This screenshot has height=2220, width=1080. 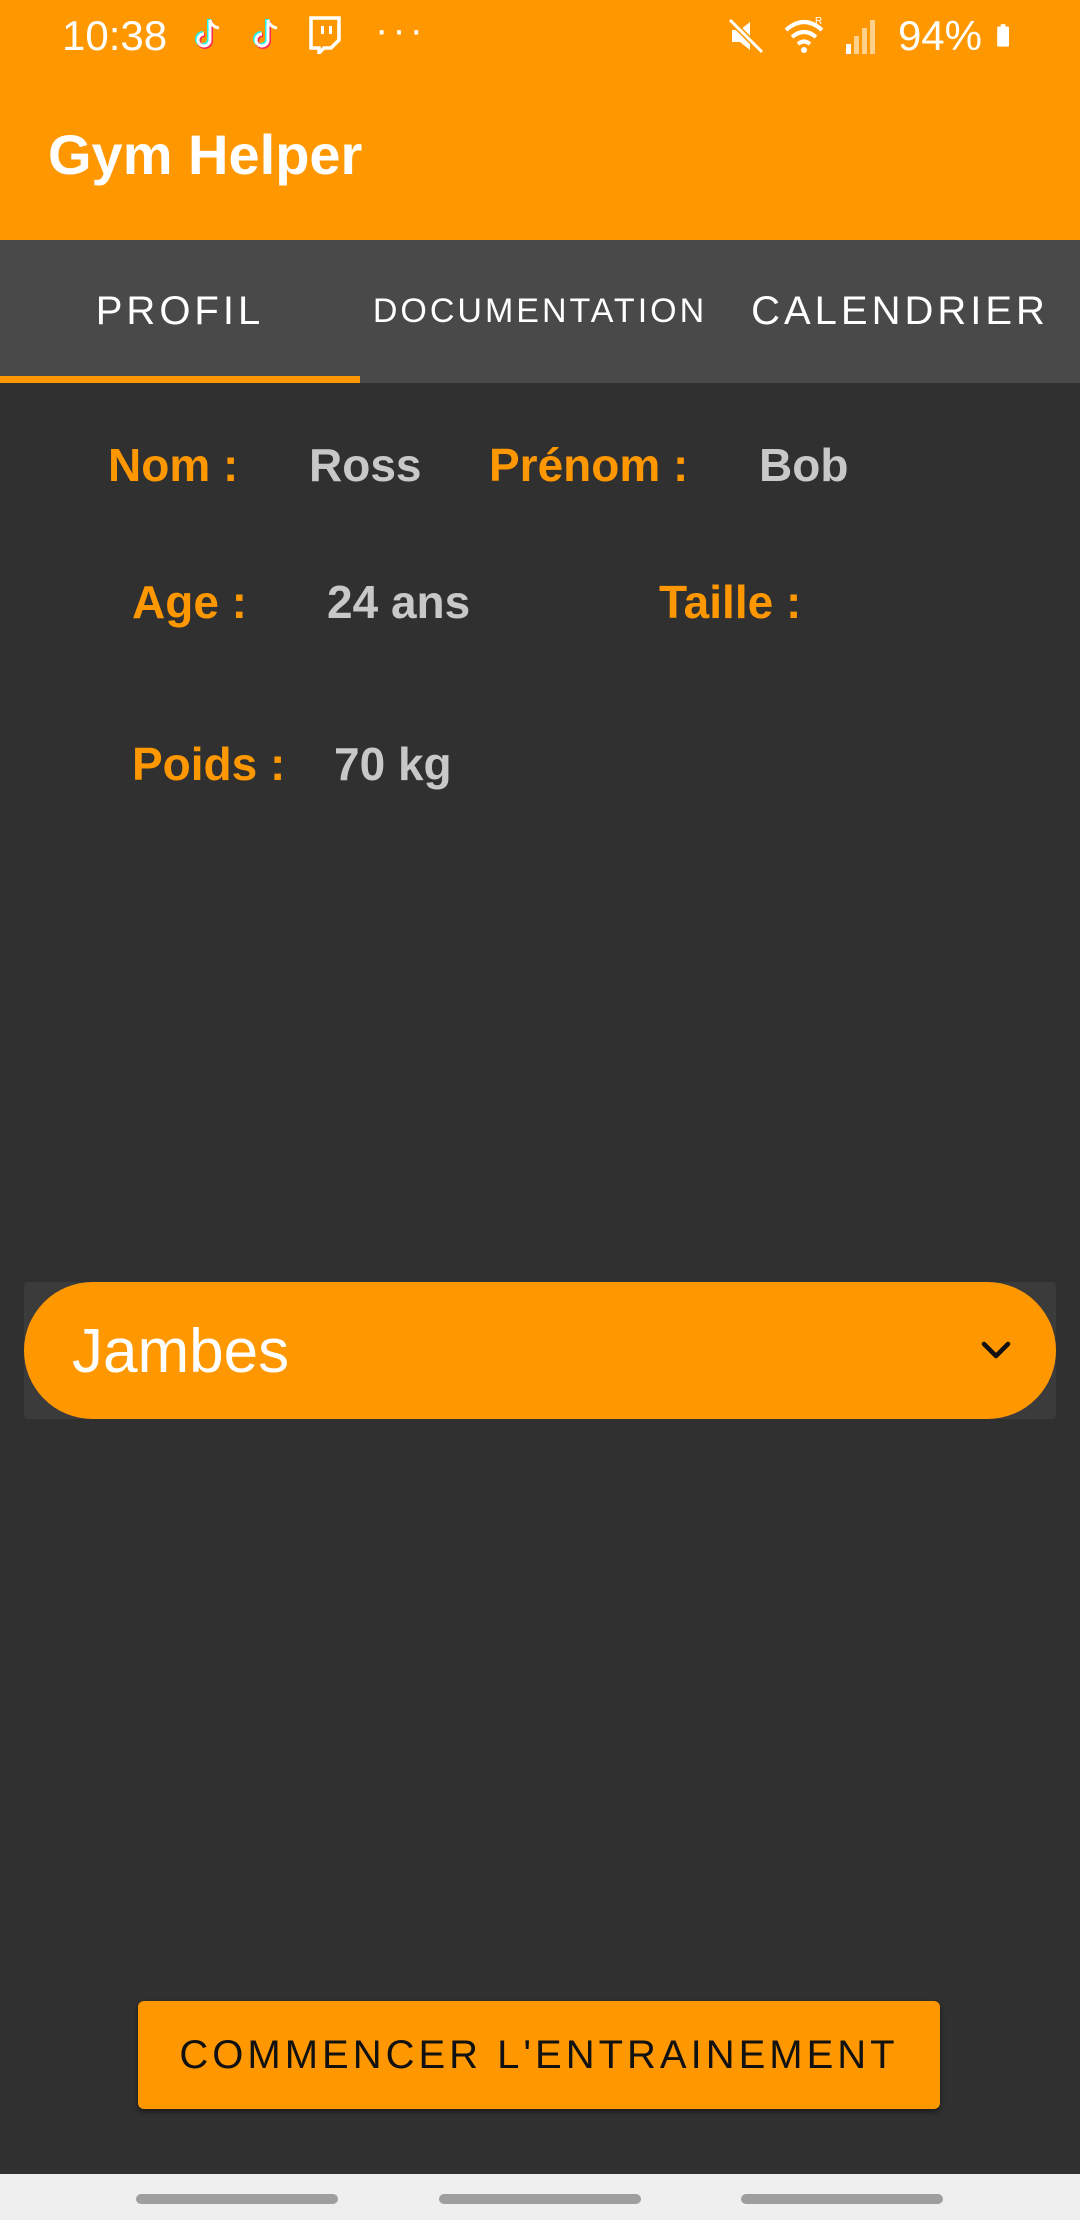 What do you see at coordinates (209, 764) in the screenshot?
I see `poids-label: Poids :` at bounding box center [209, 764].